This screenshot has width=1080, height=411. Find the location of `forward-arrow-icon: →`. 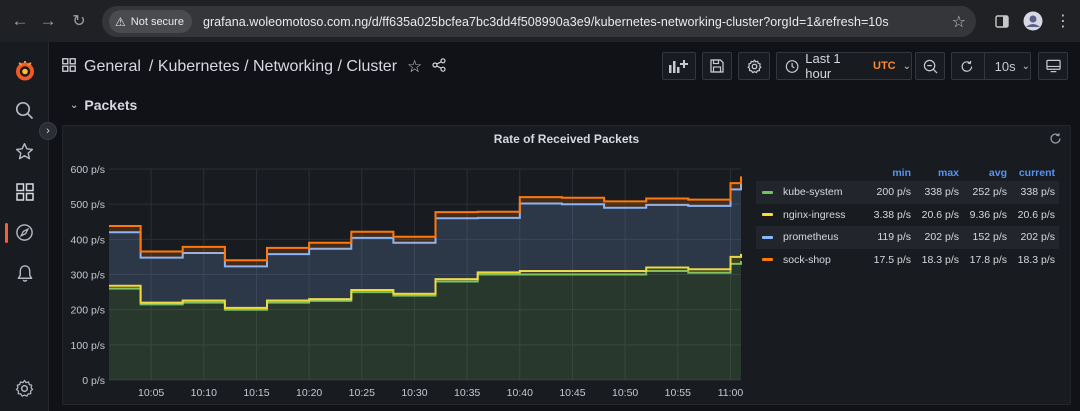

forward-arrow-icon: → is located at coordinates (48, 21).